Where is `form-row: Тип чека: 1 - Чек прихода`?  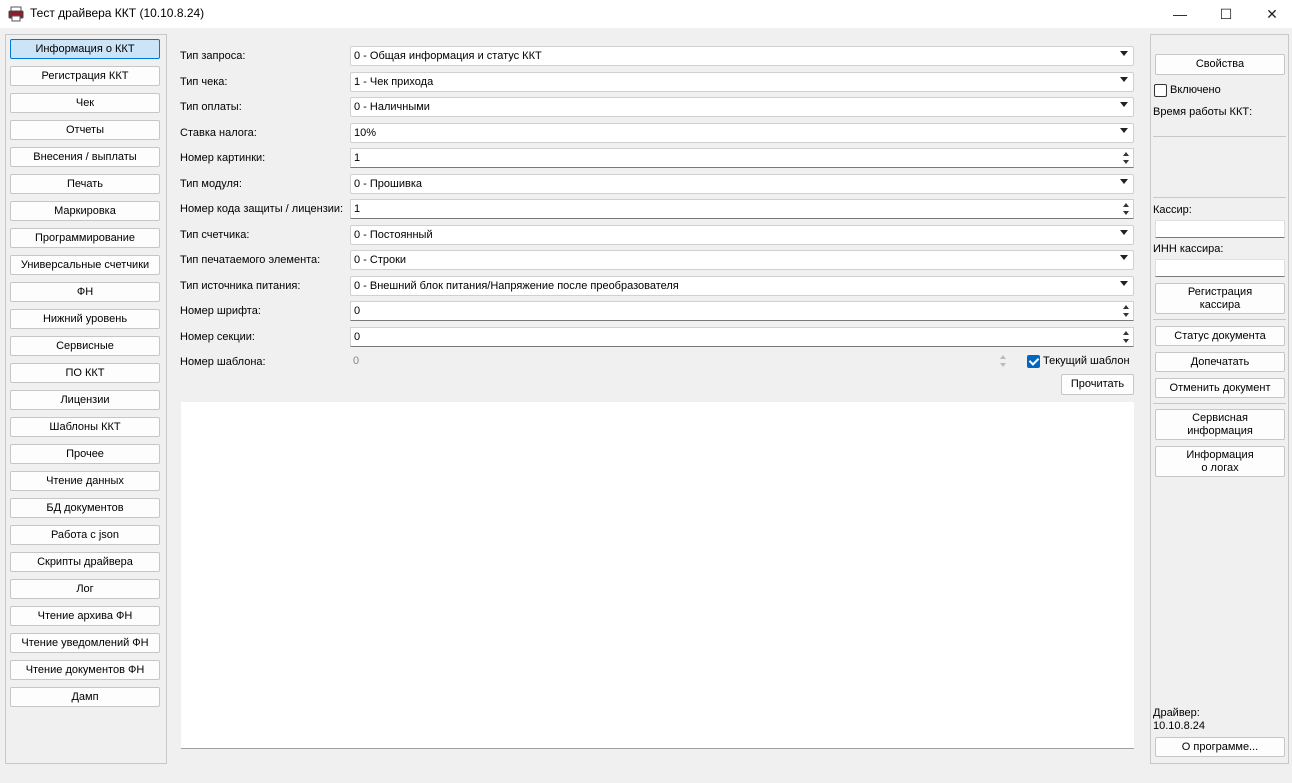
form-row: Тип чека: 1 - Чек прихода is located at coordinates (657, 82).